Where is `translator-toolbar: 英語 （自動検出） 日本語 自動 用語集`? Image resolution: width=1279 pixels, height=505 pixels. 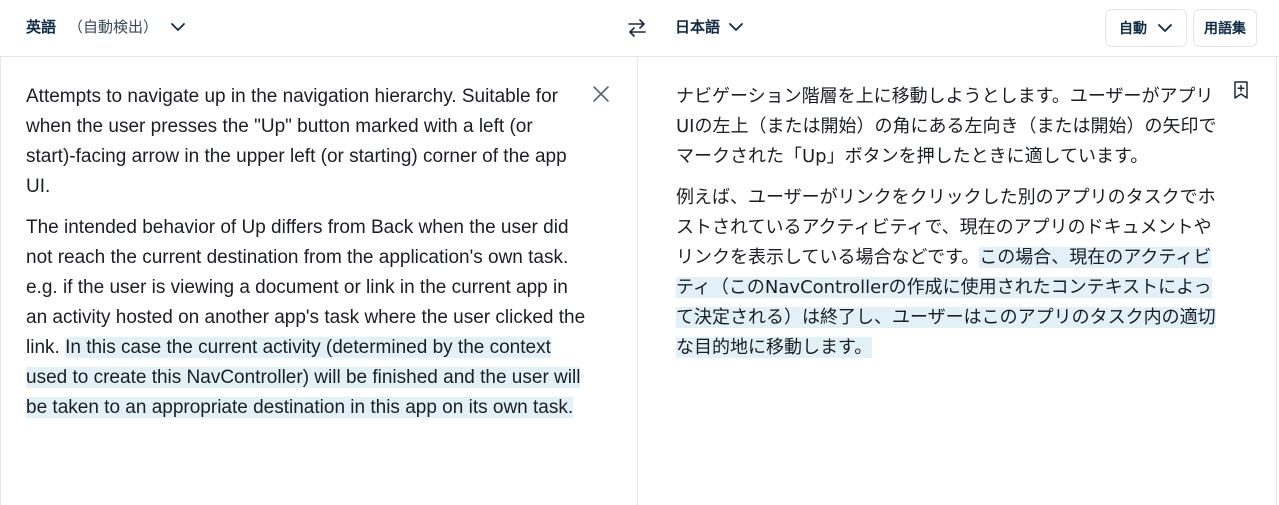 translator-toolbar: 英語 （自動検出） 日本語 自動 用語集 is located at coordinates (639, 28).